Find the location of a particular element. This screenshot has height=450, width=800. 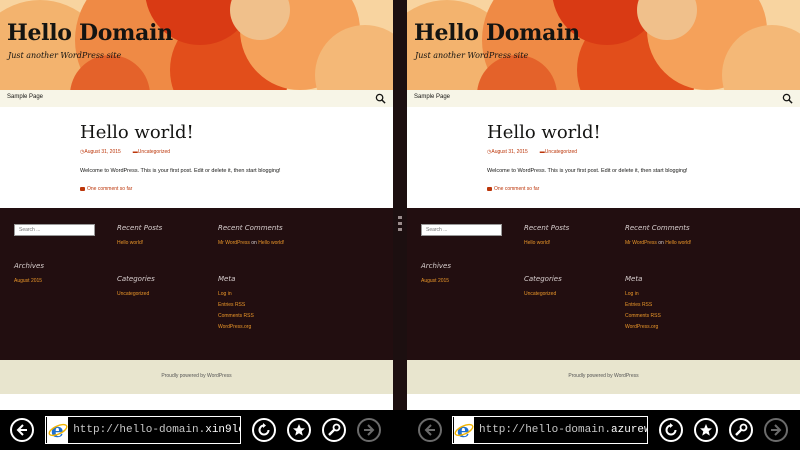

favorites-button-left is located at coordinates (299, 430).